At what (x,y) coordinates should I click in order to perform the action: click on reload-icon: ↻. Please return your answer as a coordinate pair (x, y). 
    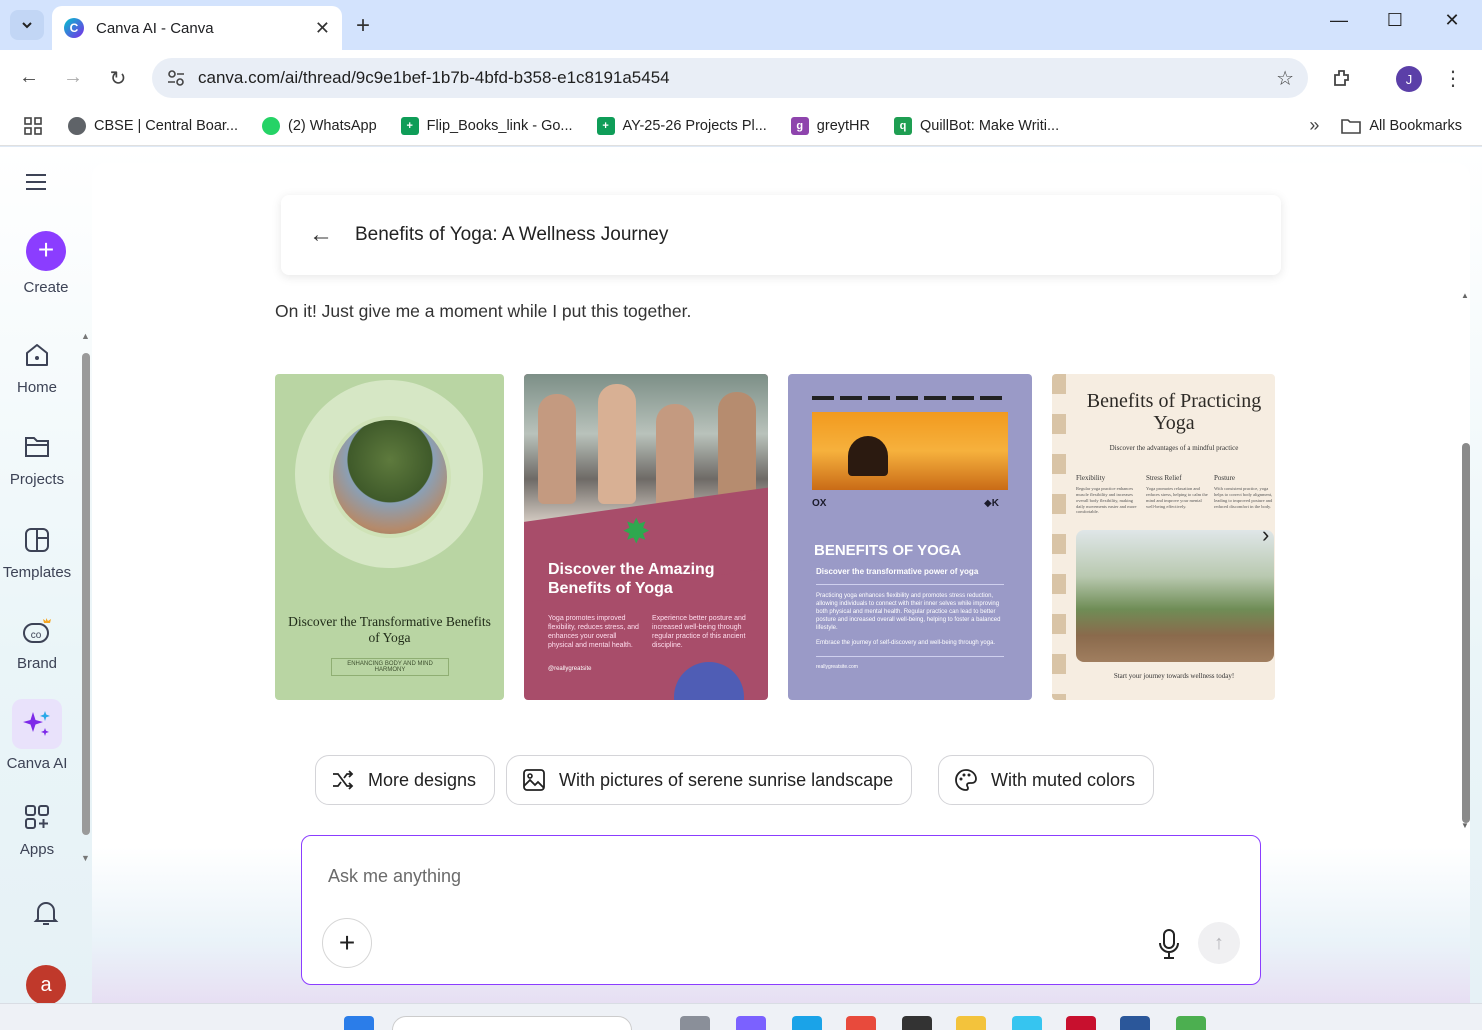
    Looking at the image, I should click on (118, 78).